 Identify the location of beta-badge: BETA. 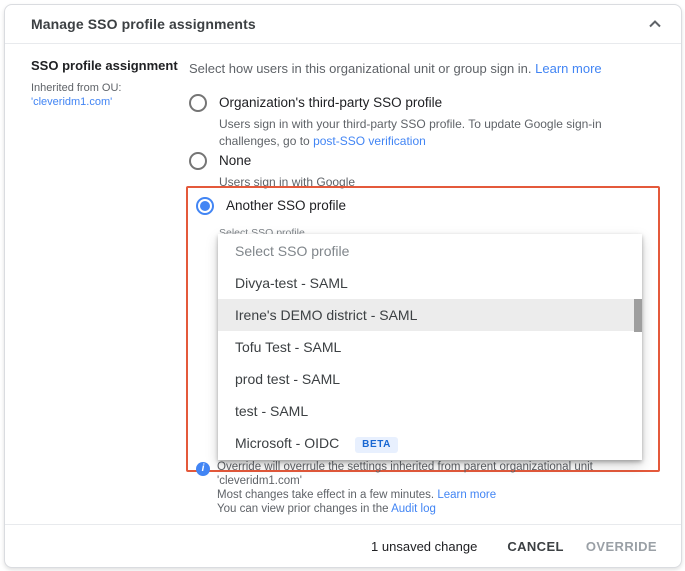
(377, 445).